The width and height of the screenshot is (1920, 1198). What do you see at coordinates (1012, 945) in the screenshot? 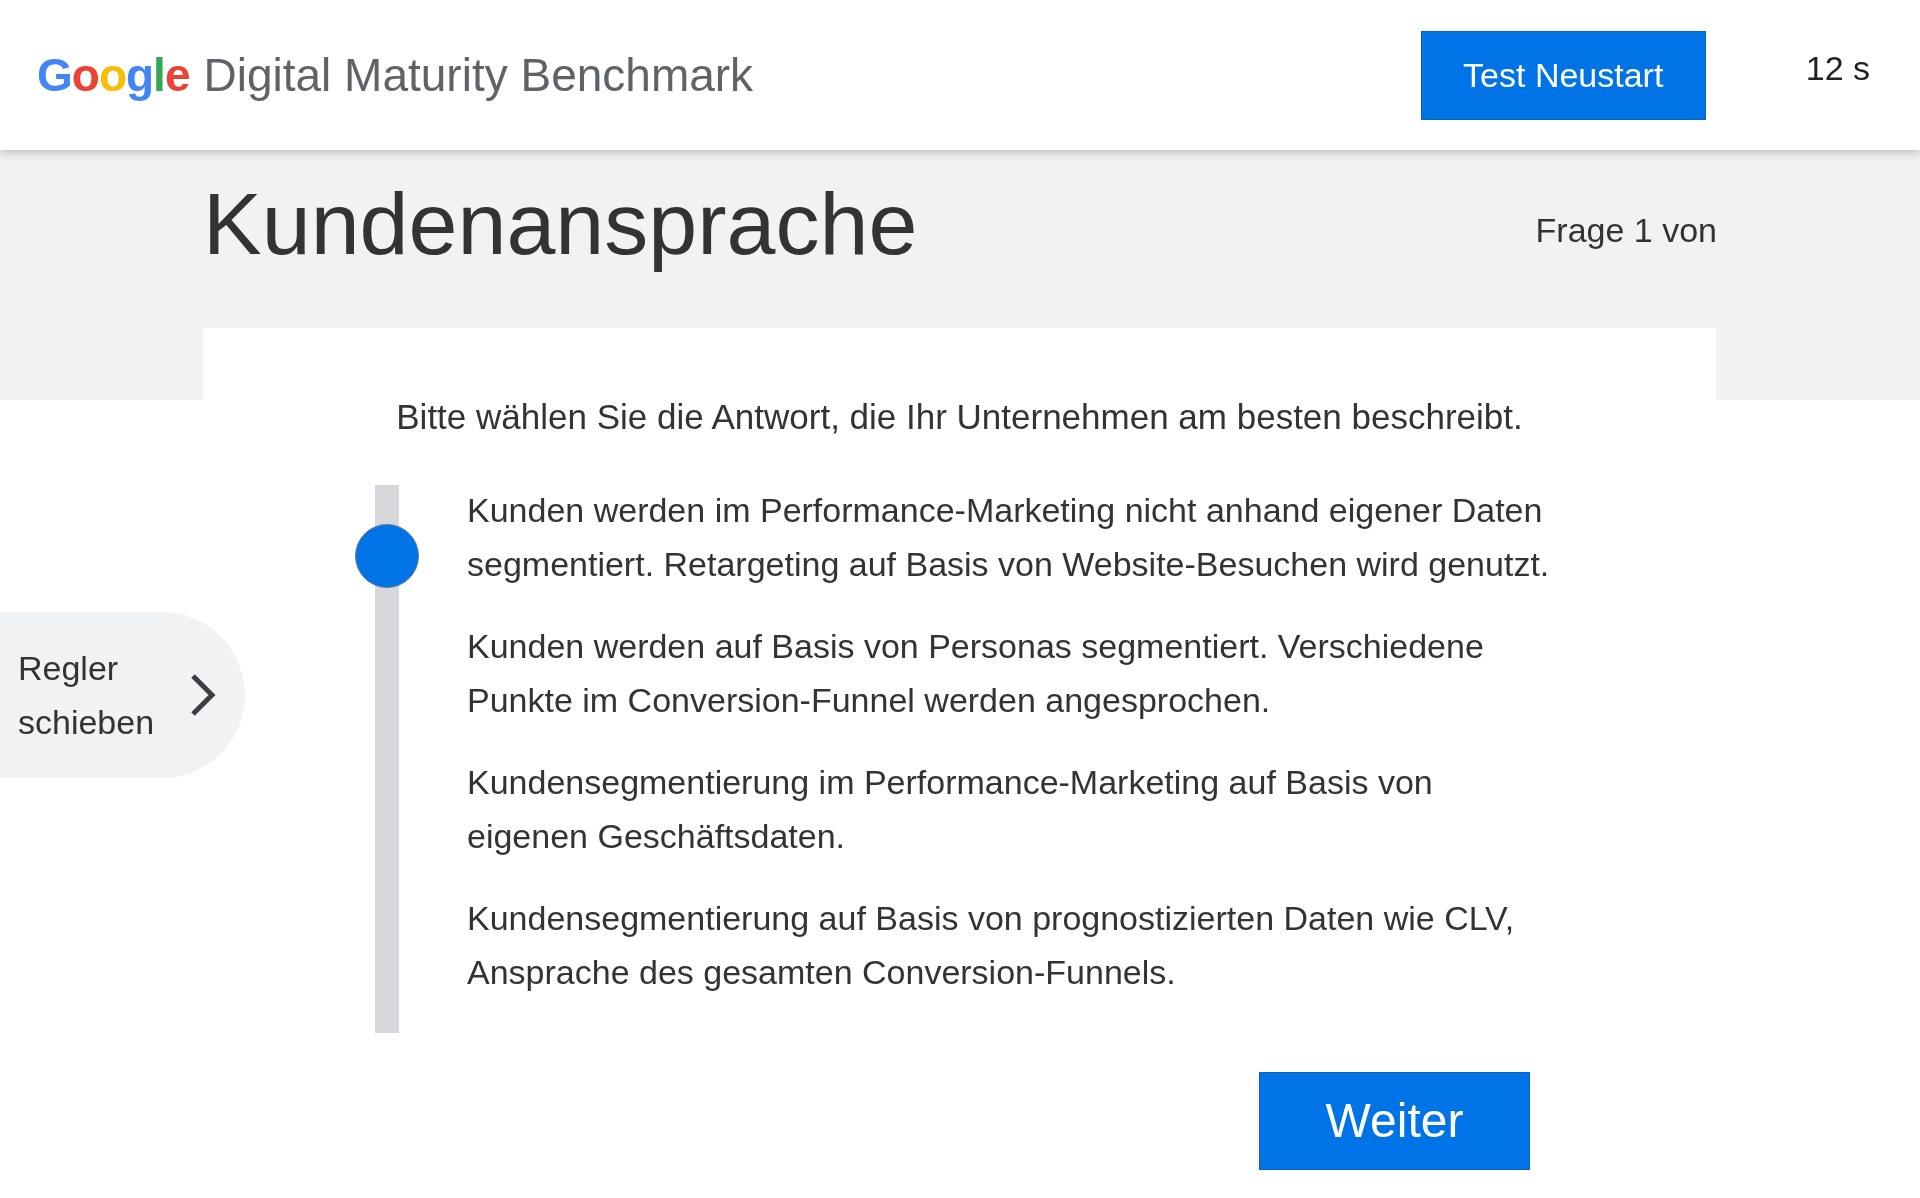
I see `answer-option: Kundensegmentierung auf Basis von prognostizierten Daten wie CLV, Ansprache des gesamten Conversion-Funnels.` at bounding box center [1012, 945].